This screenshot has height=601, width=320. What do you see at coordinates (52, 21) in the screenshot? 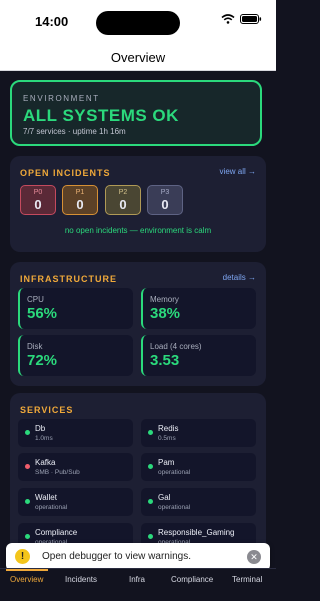
I see `status-time: 14:00` at bounding box center [52, 21].